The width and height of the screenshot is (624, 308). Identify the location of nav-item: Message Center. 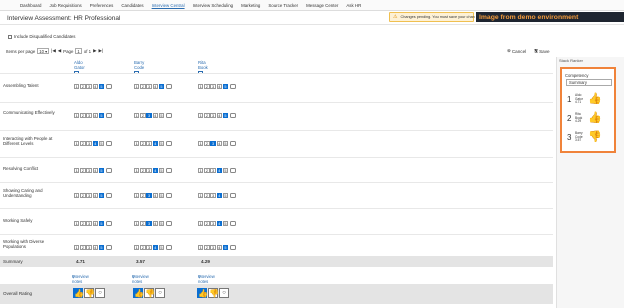
(322, 5).